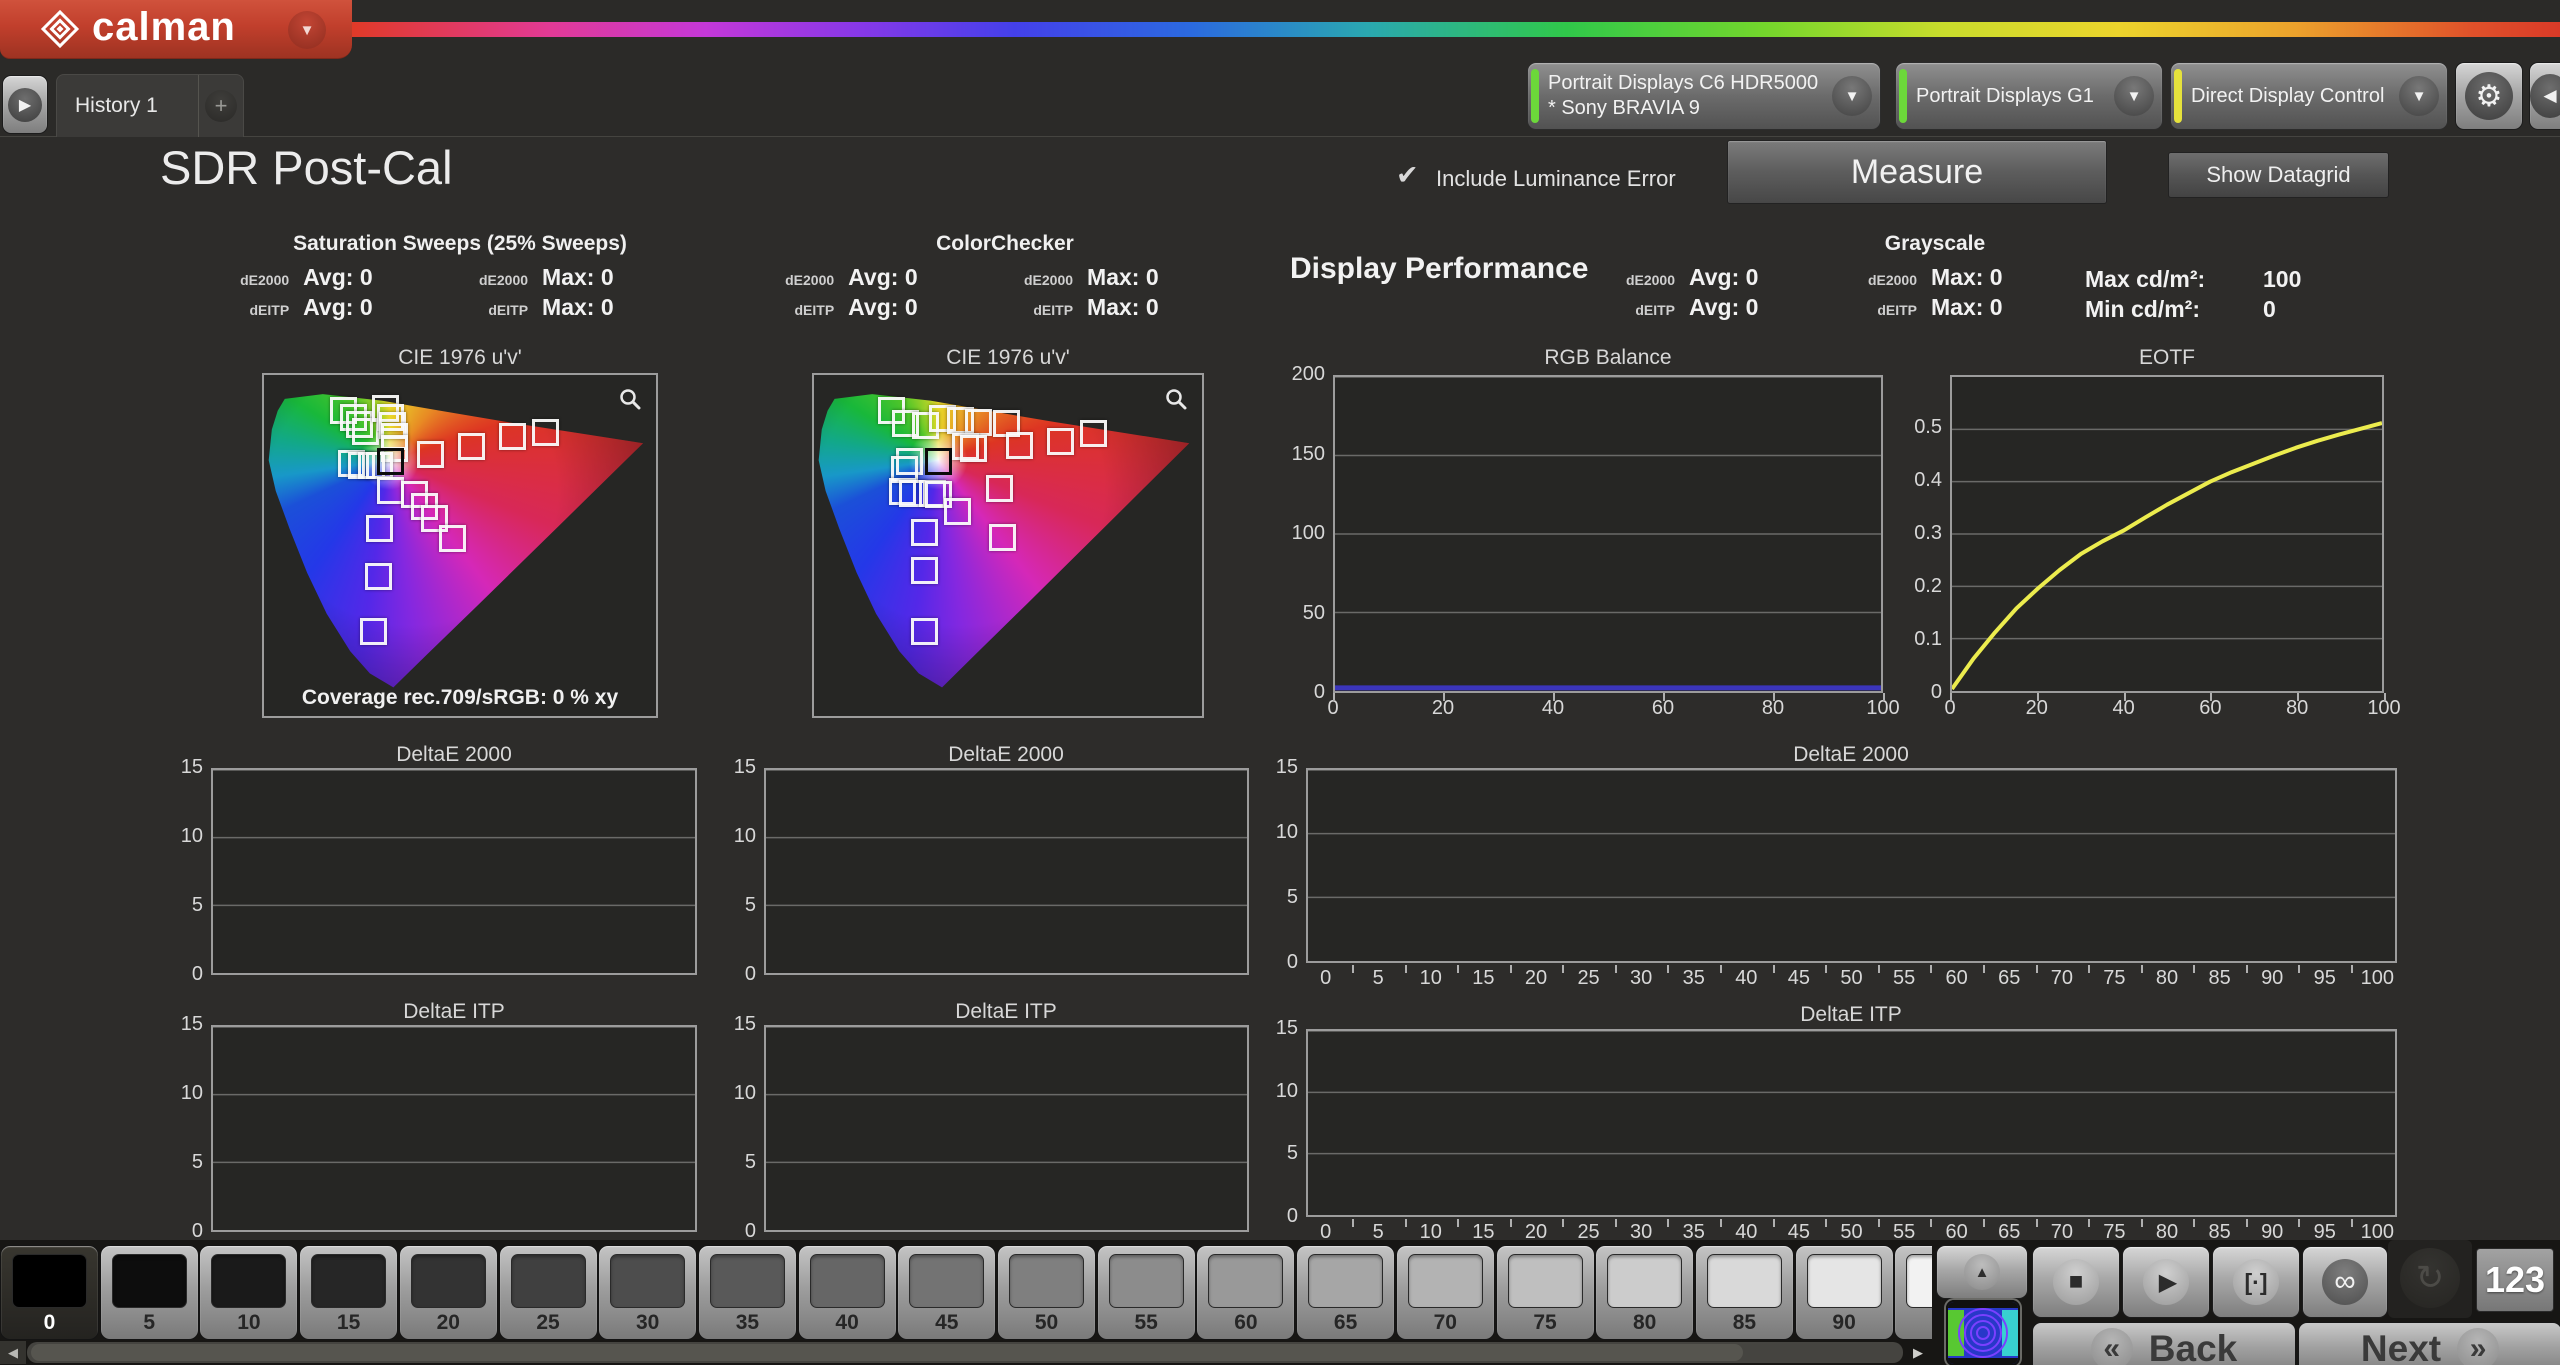 Image resolution: width=2560 pixels, height=1365 pixels. I want to click on pattern-level-label: 45, so click(947, 1322).